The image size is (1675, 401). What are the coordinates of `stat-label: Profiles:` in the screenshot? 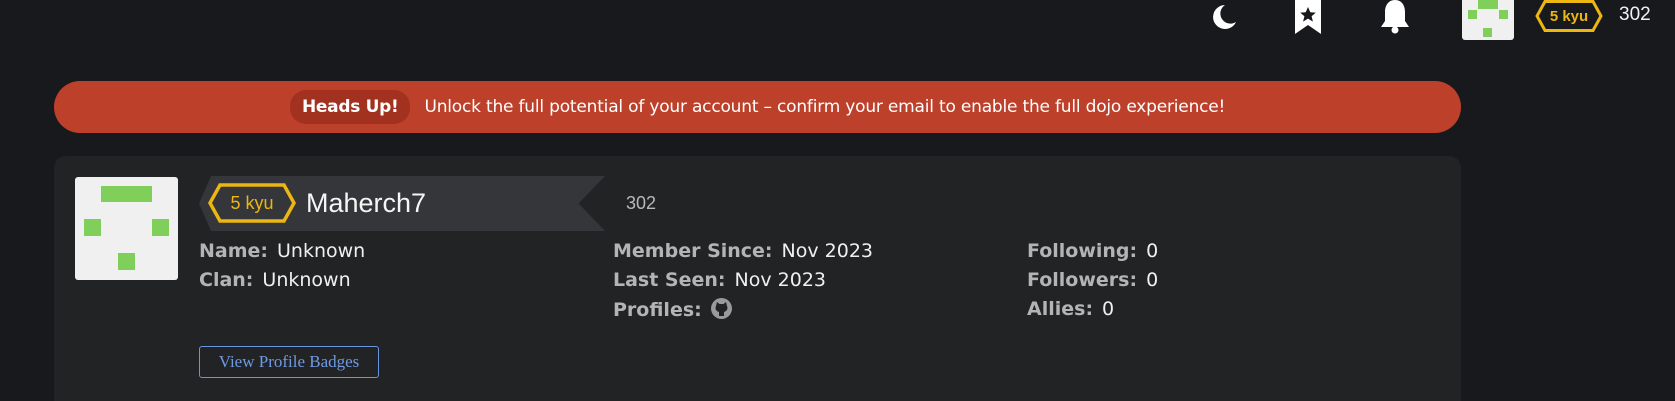 It's located at (657, 310).